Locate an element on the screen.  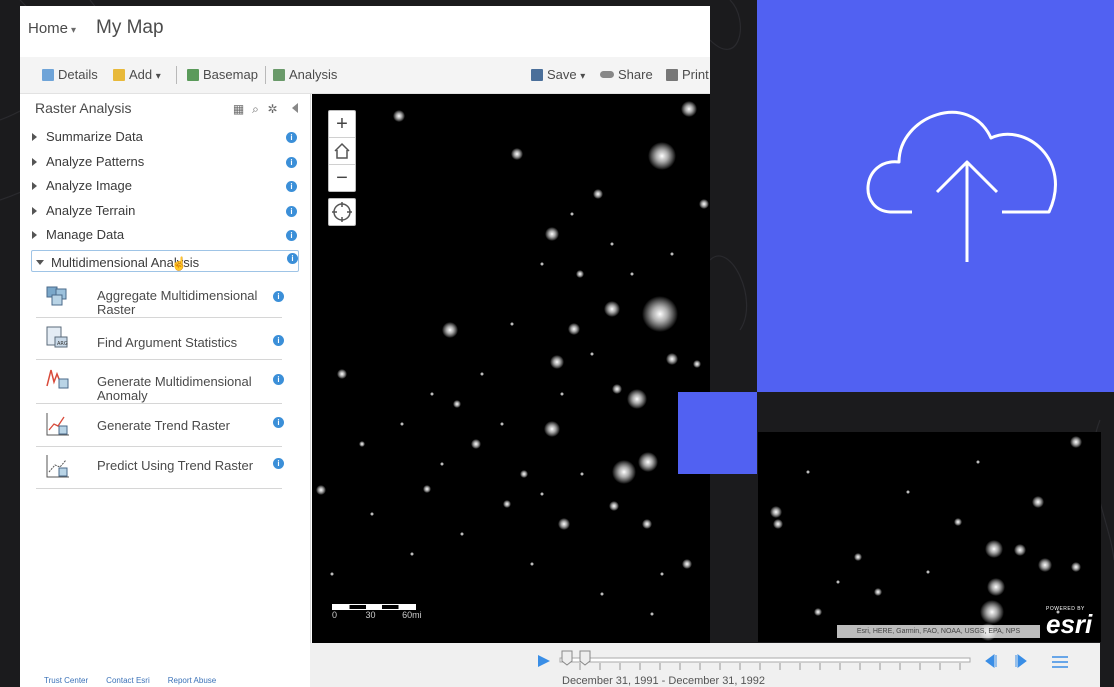
category-multidimensional-analysis: Multidimensional Analysis i ☝ is located at coordinates (165, 261).